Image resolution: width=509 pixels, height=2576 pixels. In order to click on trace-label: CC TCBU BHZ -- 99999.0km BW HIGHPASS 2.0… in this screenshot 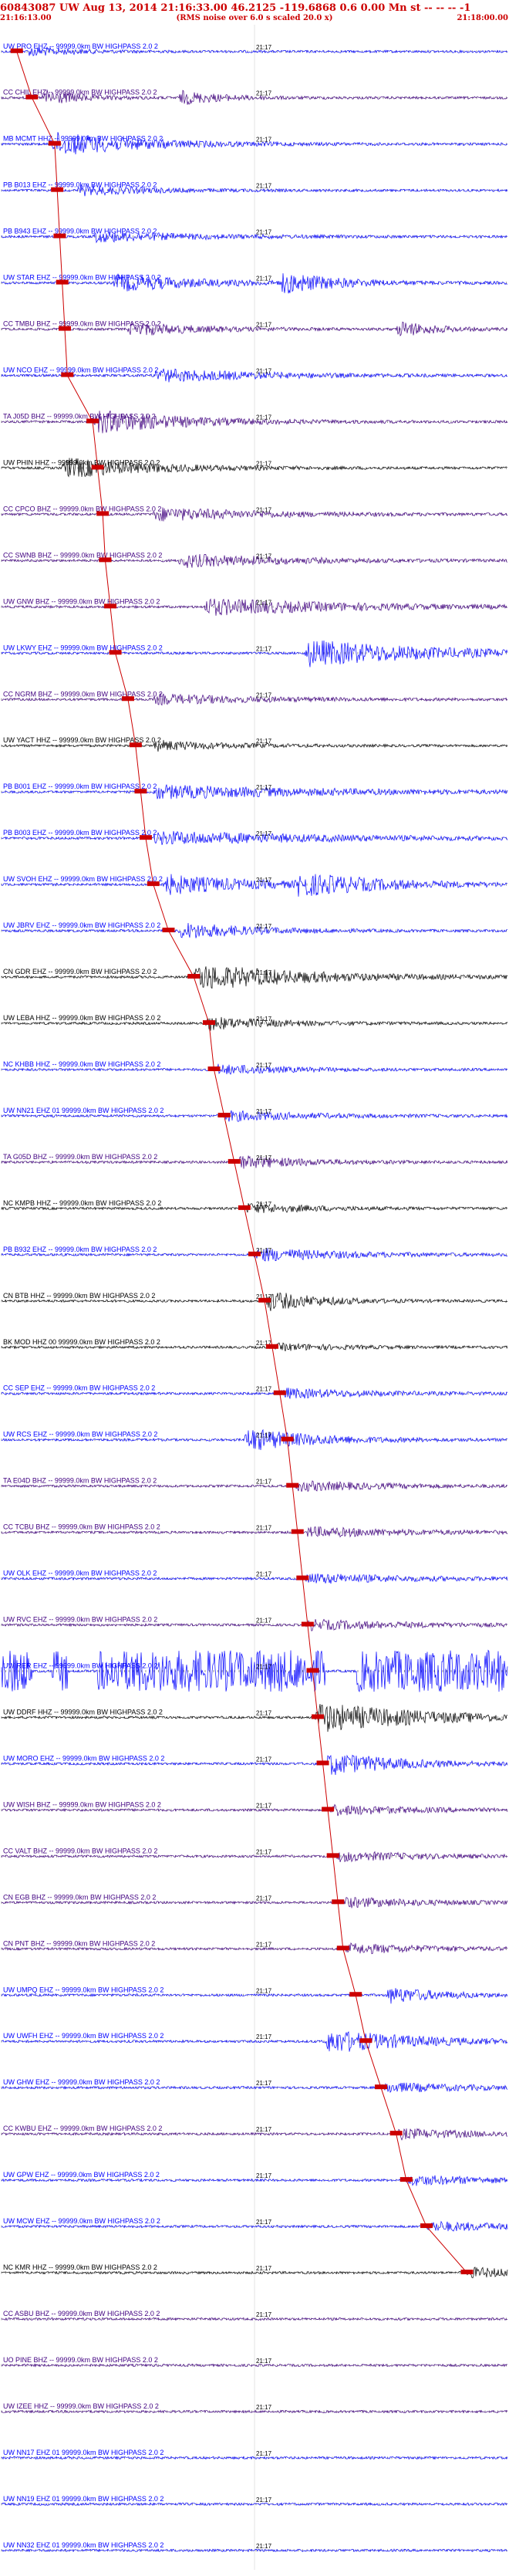, I will do `click(81, 1527)`.